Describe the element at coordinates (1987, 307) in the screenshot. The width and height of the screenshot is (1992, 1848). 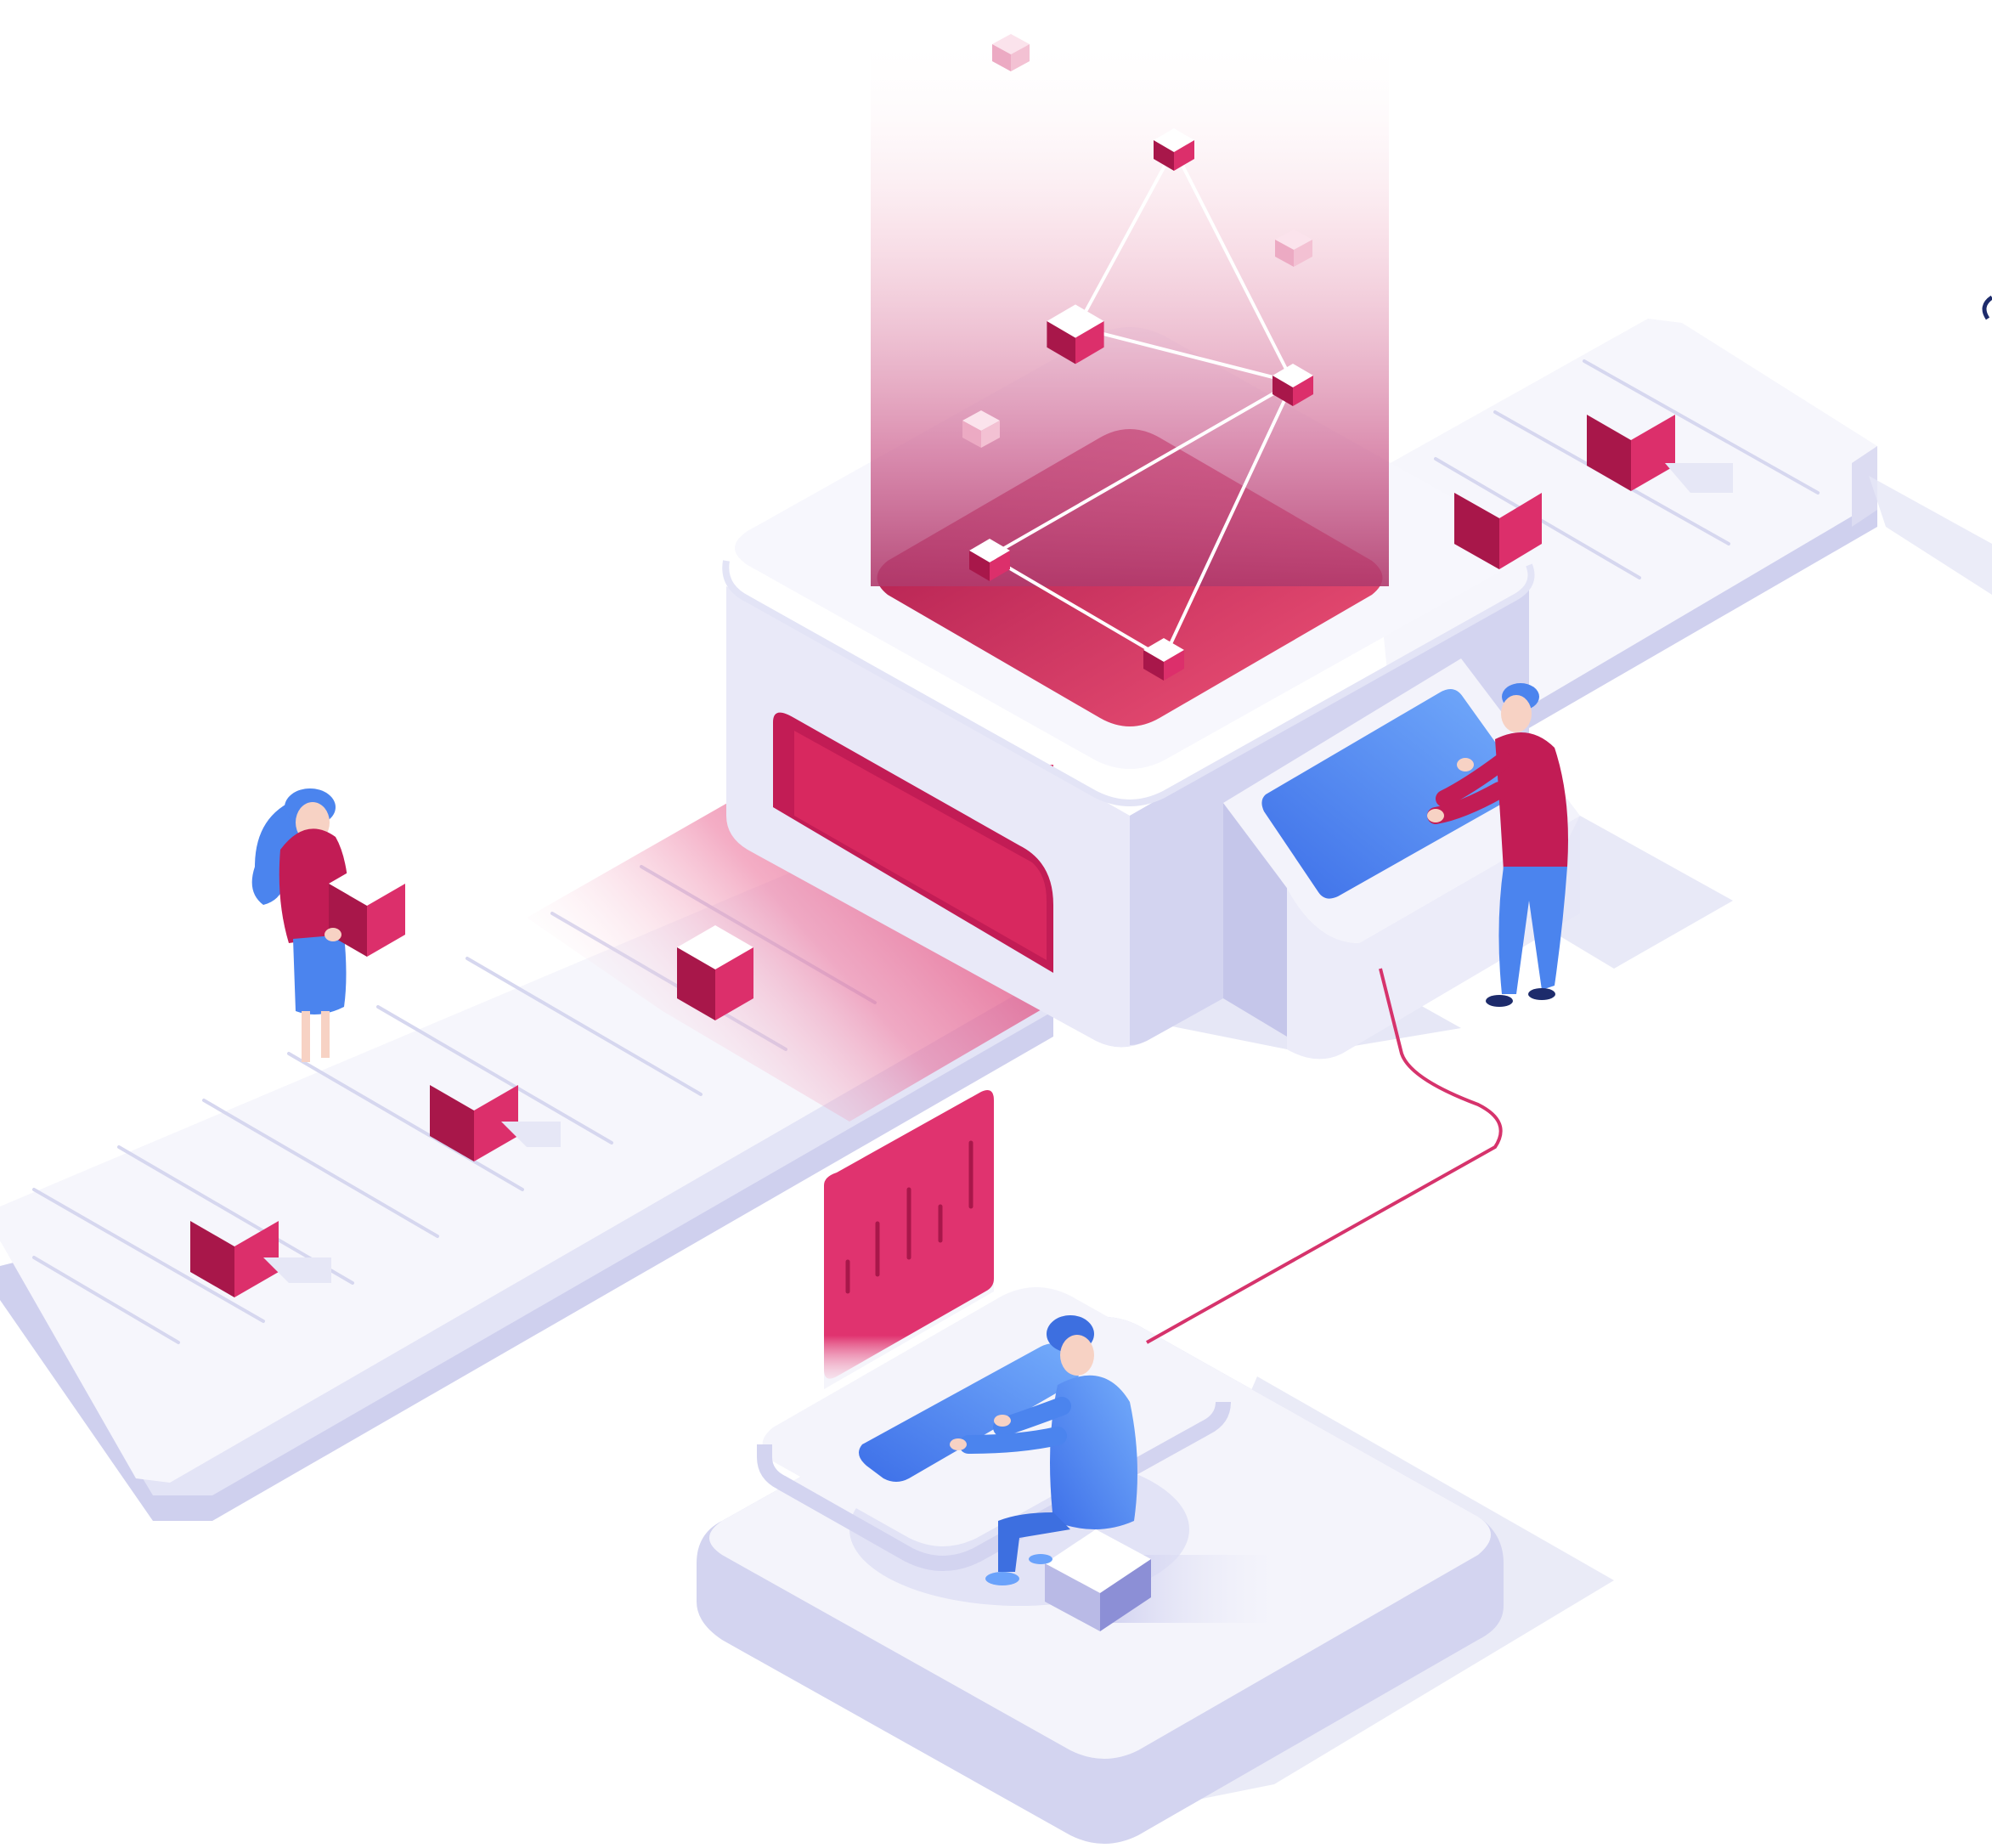
I see `edge-mark` at that location.